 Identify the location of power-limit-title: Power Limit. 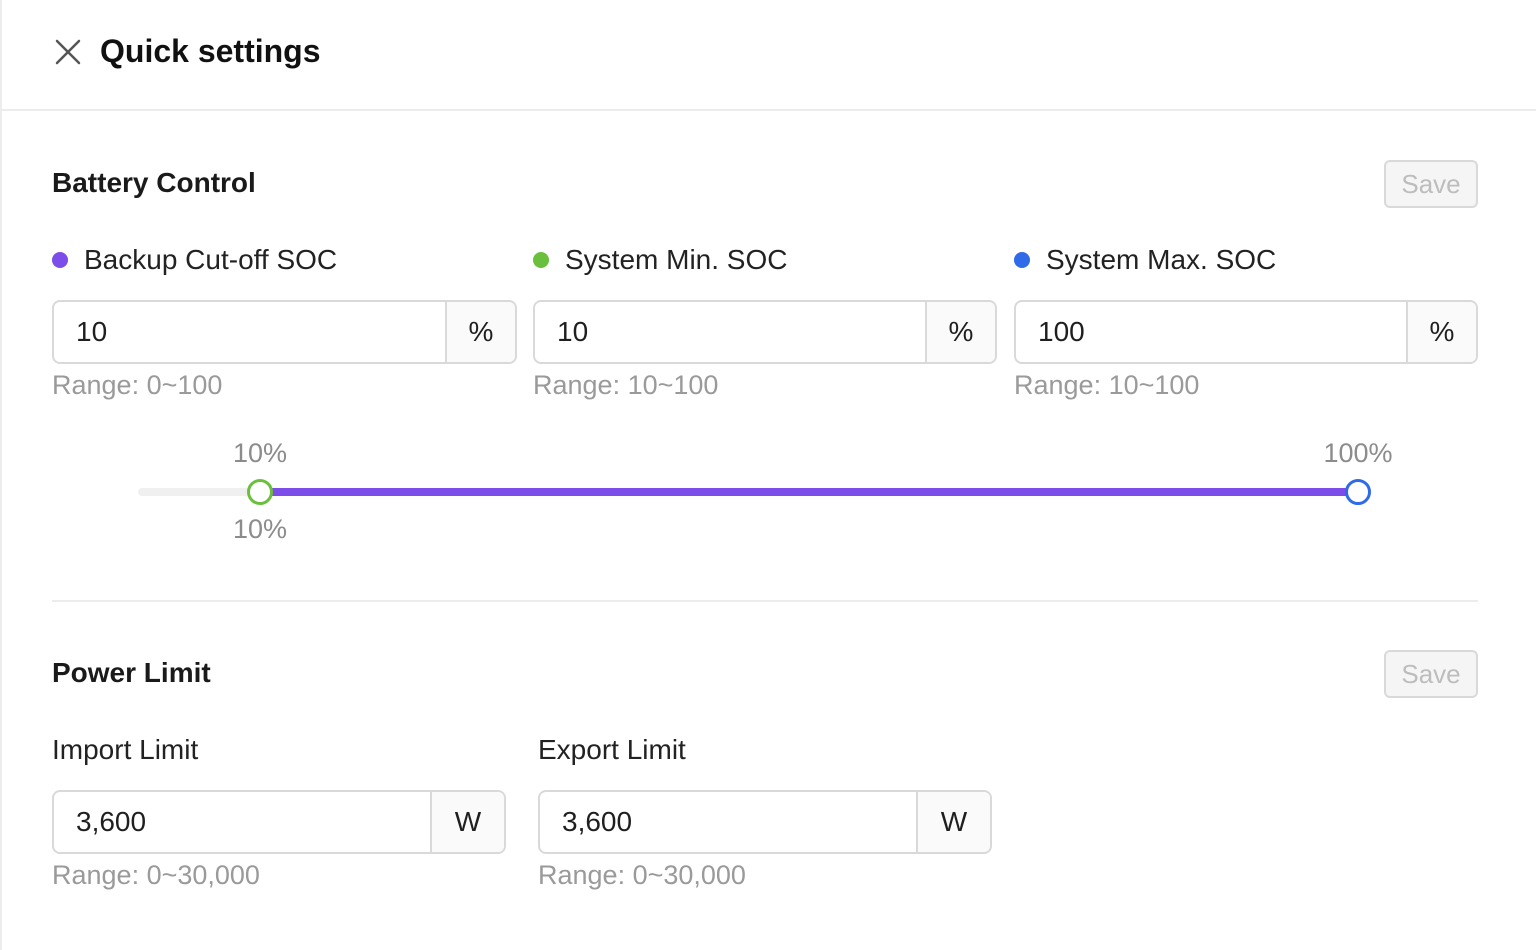
(131, 672).